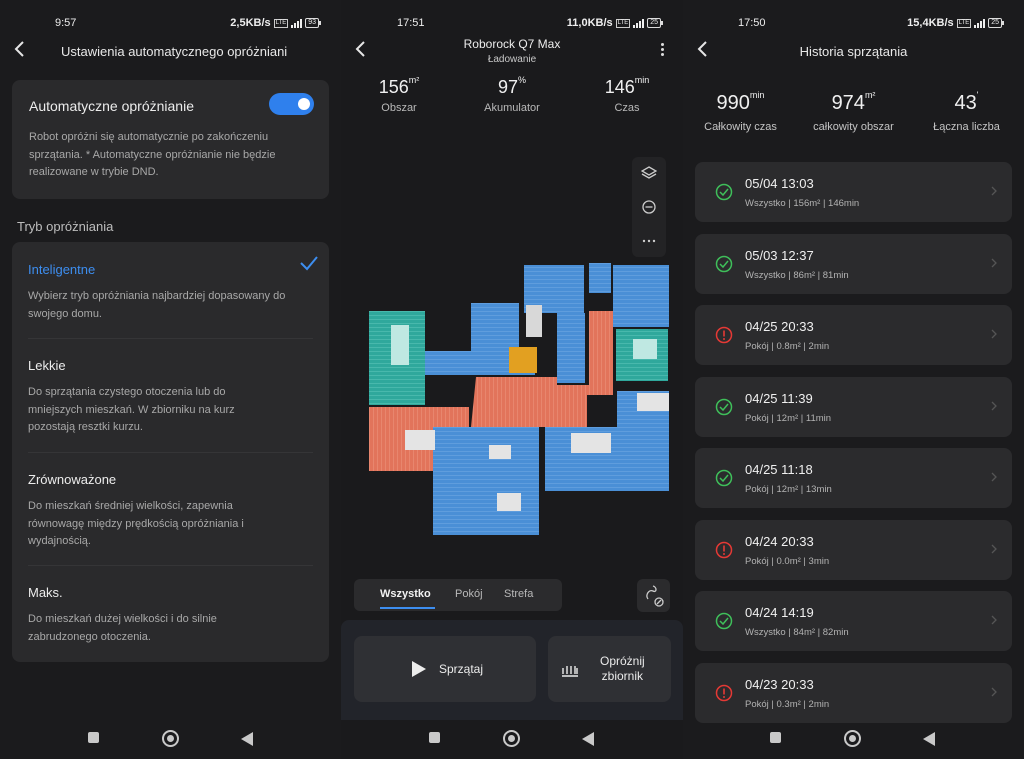  I want to click on total-unit: min, so click(757, 95).